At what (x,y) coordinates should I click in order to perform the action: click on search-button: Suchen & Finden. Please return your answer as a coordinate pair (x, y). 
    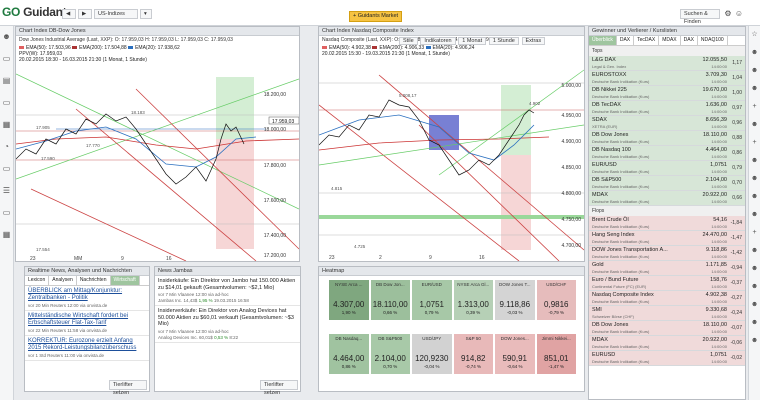
    Looking at the image, I should click on (700, 17).